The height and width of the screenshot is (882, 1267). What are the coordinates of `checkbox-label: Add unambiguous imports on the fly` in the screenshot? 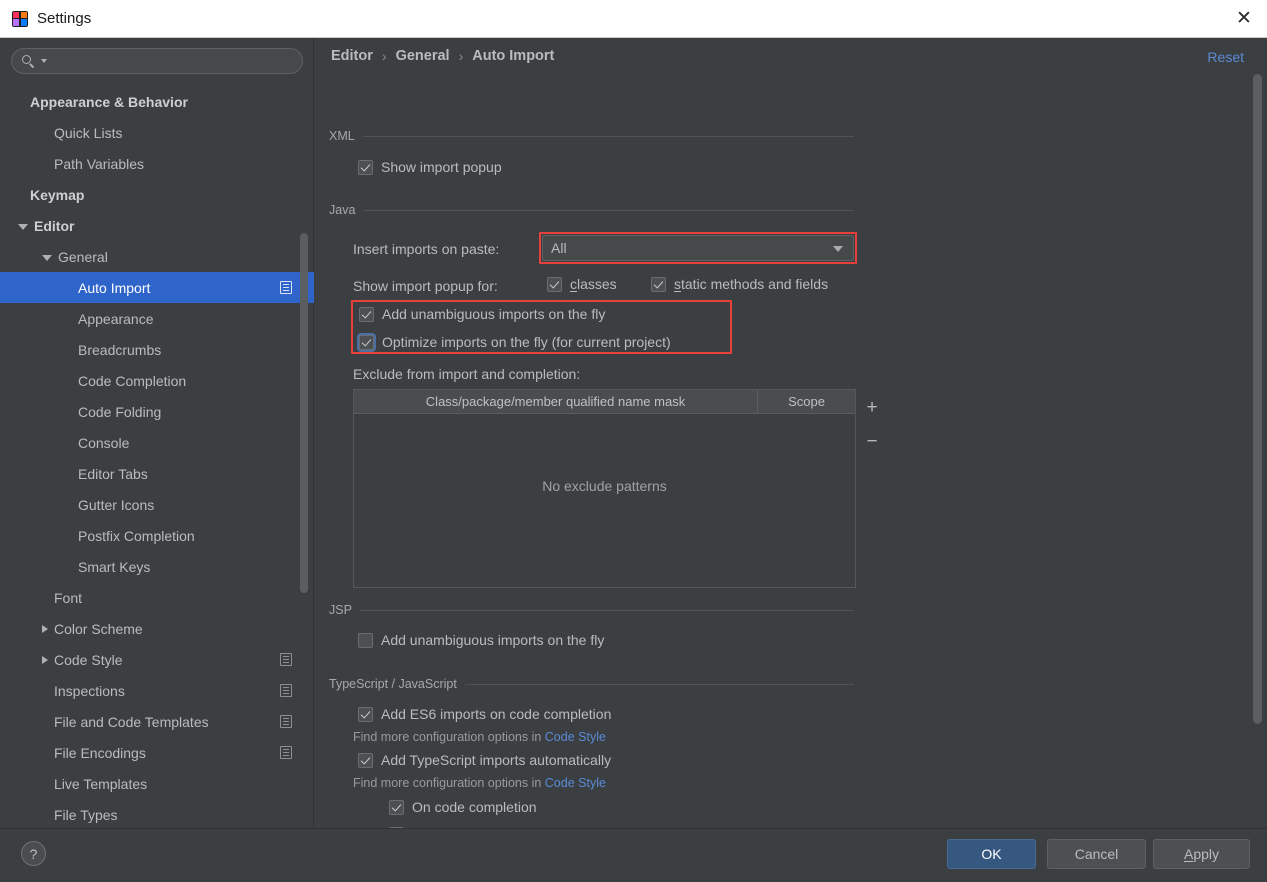 It's located at (494, 314).